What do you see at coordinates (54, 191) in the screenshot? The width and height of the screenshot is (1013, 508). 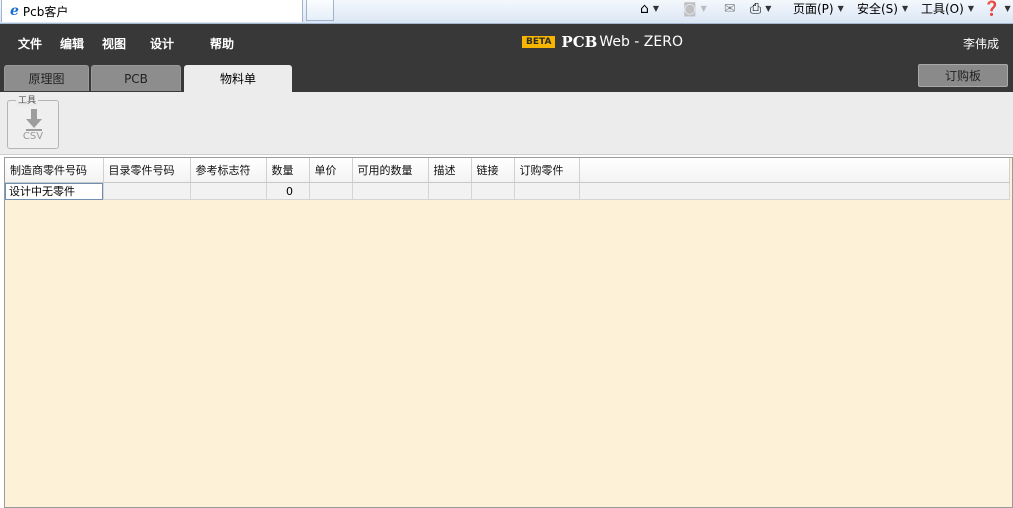 I see `table-cell: 设计中无零件` at bounding box center [54, 191].